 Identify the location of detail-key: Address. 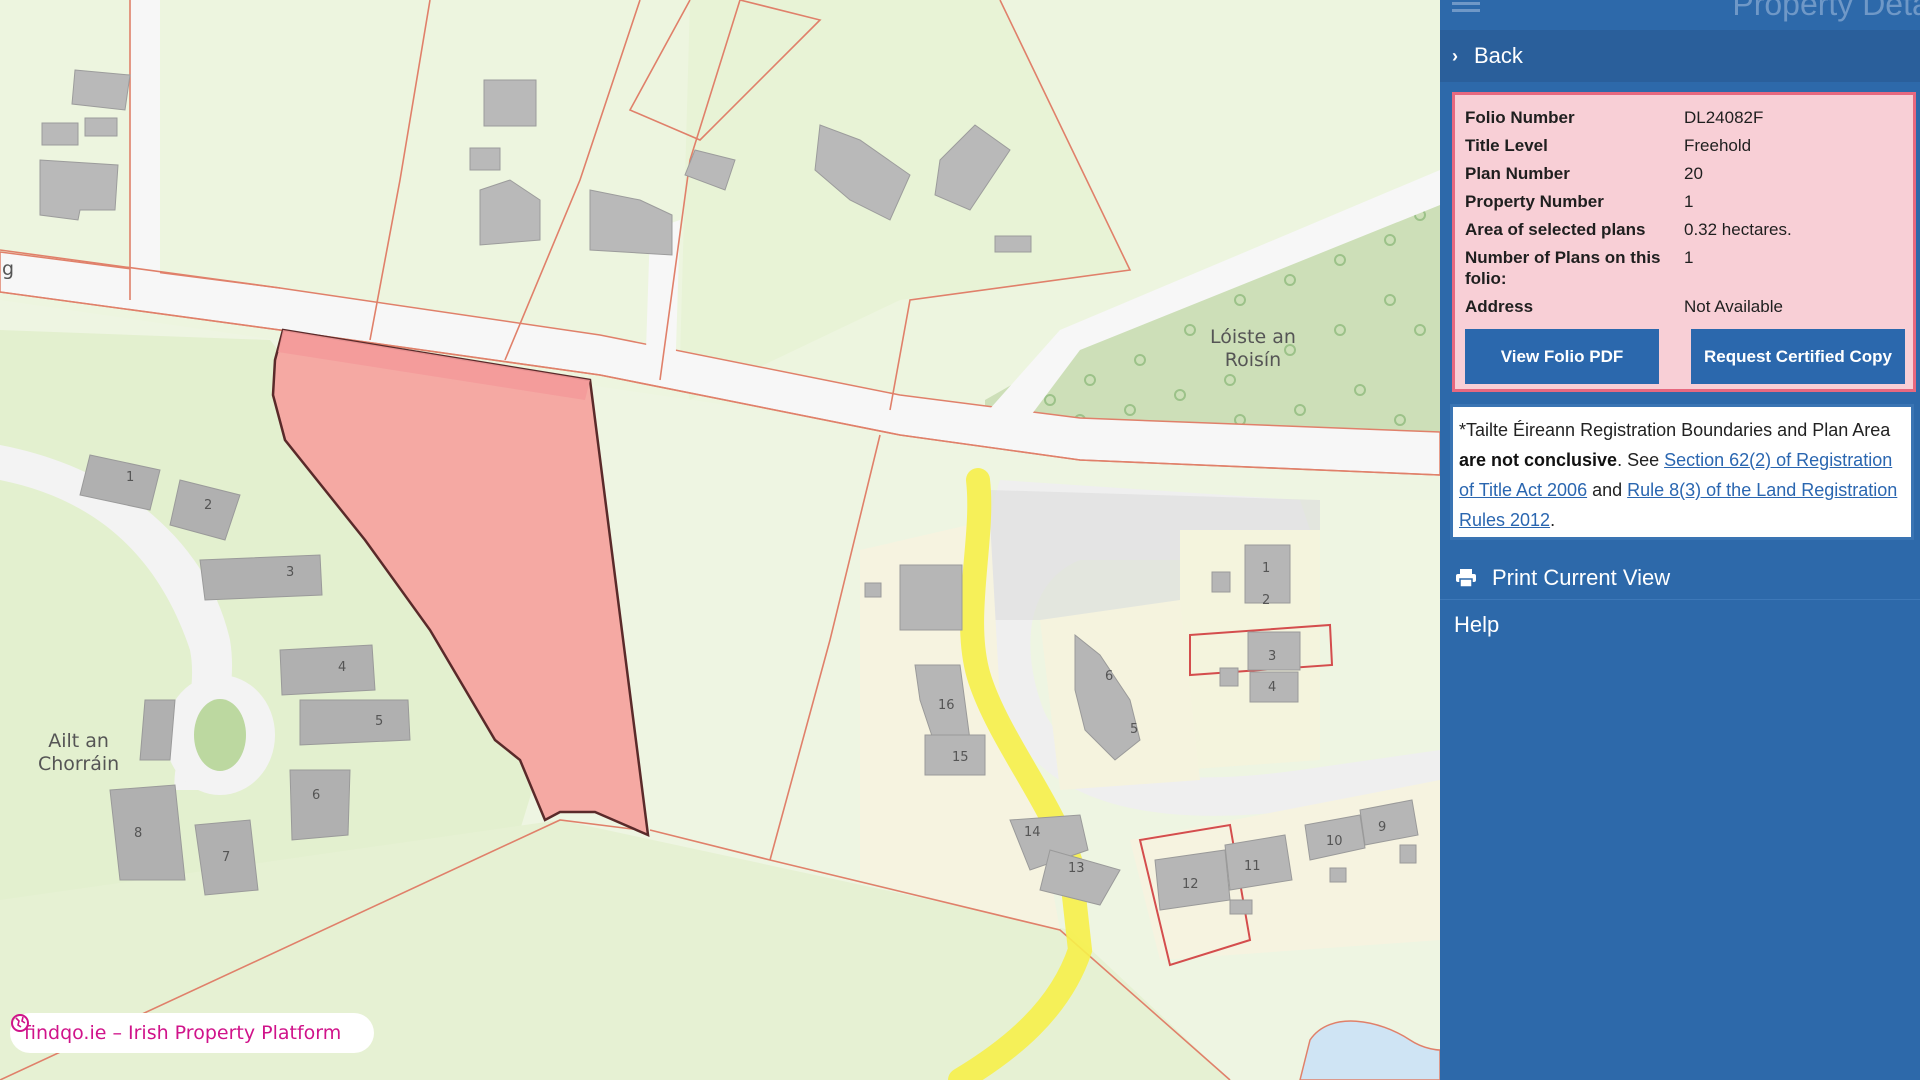
(1499, 306).